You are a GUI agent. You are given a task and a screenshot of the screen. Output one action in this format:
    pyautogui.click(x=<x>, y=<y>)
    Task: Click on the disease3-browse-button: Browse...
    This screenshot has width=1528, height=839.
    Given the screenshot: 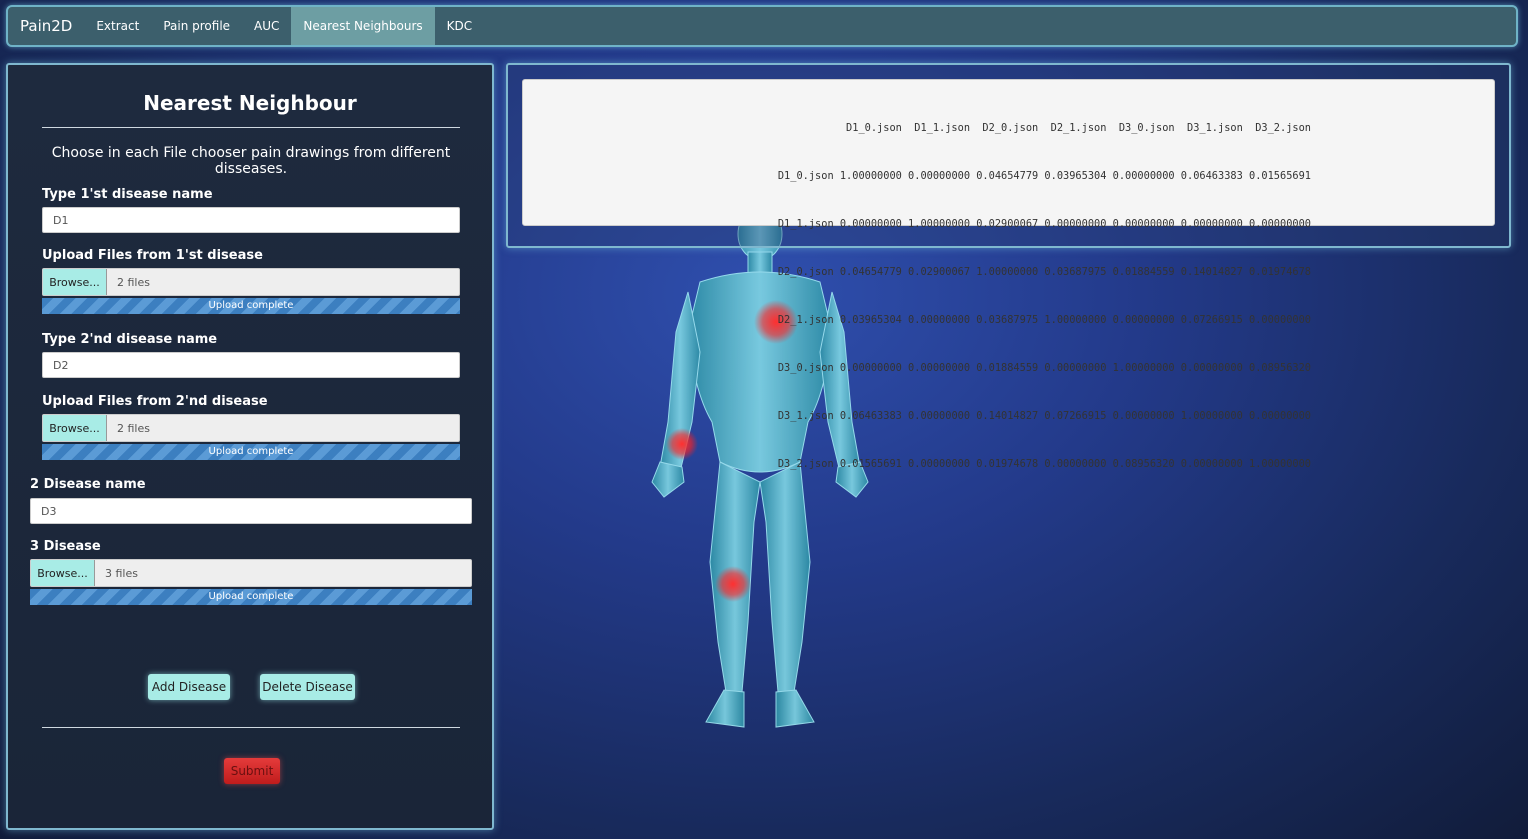 What is the action you would take?
    pyautogui.click(x=63, y=573)
    